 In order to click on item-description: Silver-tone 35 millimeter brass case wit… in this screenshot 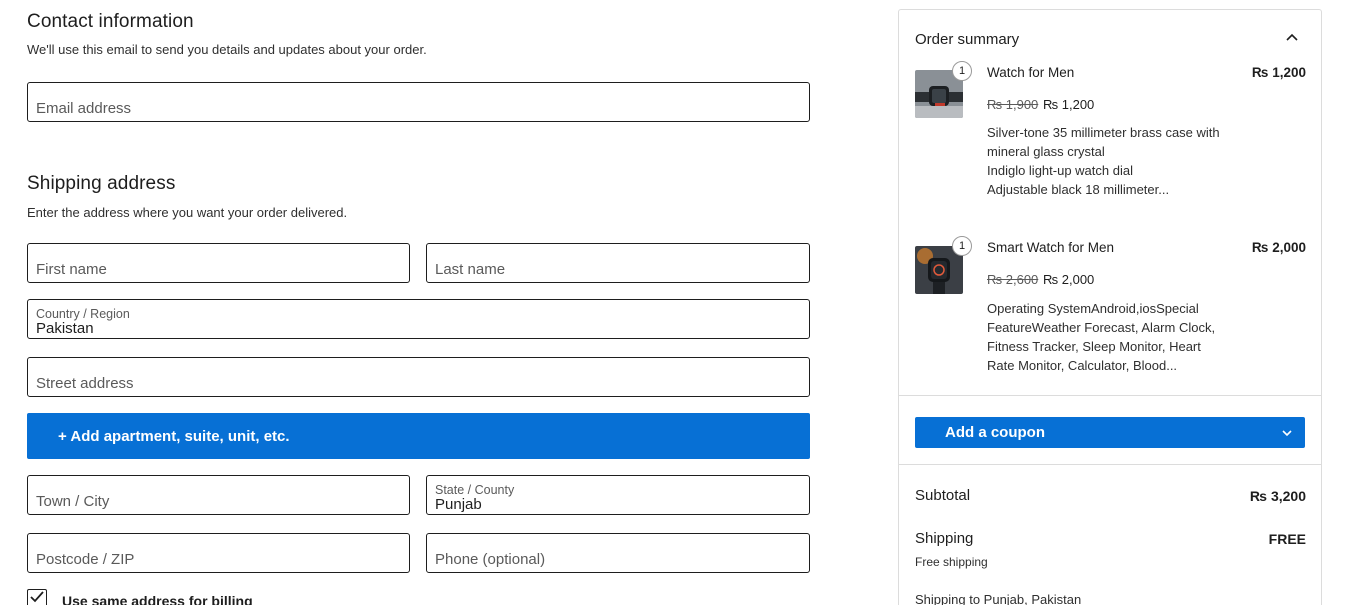, I will do `click(1103, 161)`.